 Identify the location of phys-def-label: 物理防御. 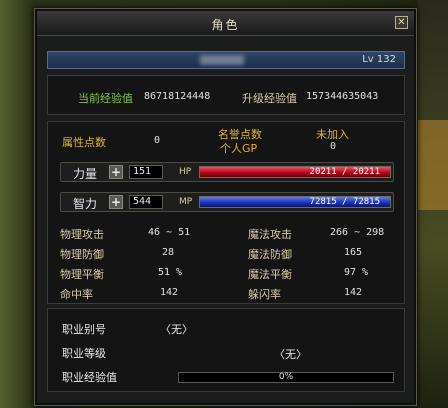
(82, 254).